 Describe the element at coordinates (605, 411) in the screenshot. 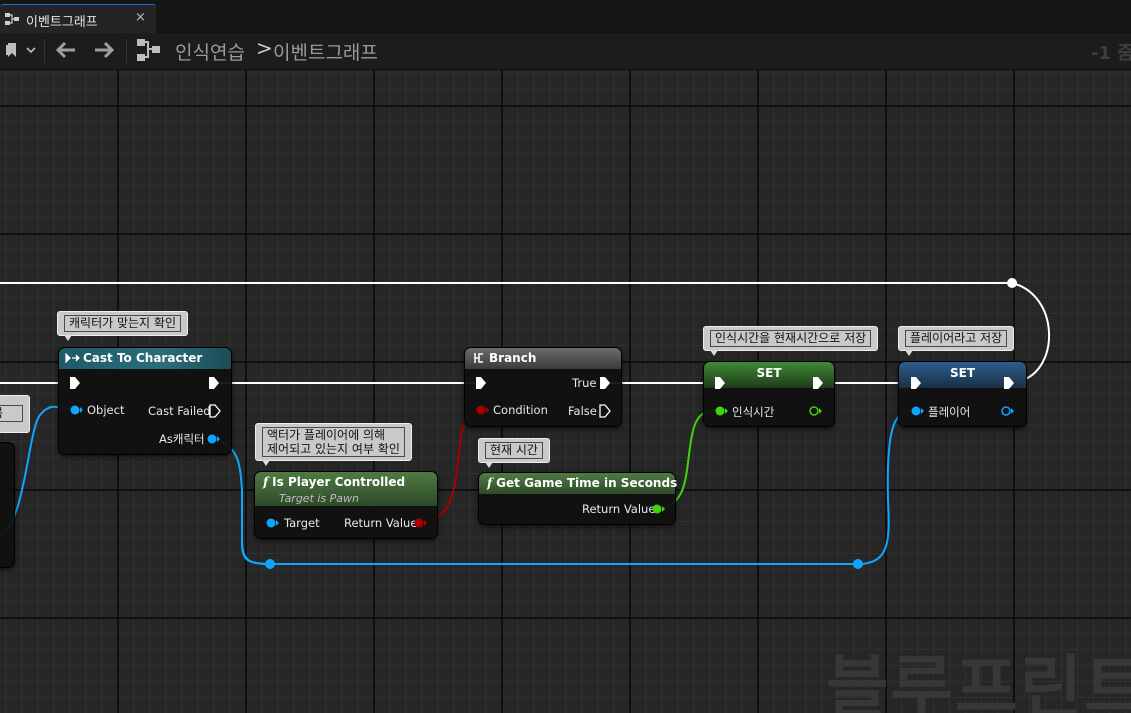

I see `false-exec-pin` at that location.